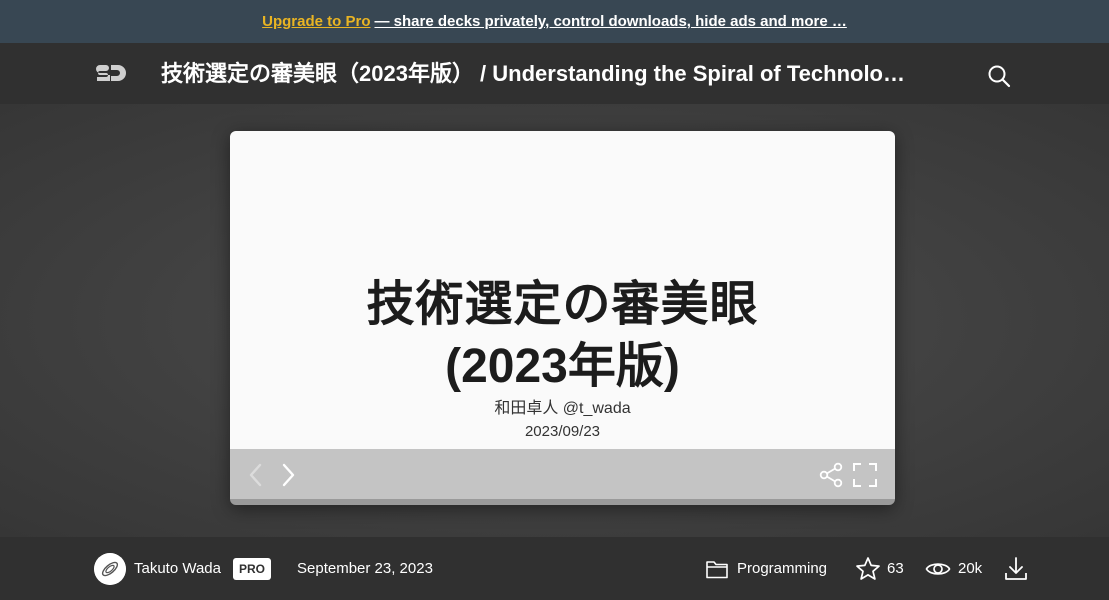 This screenshot has height=600, width=1109. Describe the element at coordinates (562, 408) in the screenshot. I see `slide-author: 和田卓人 @t_wada` at that location.